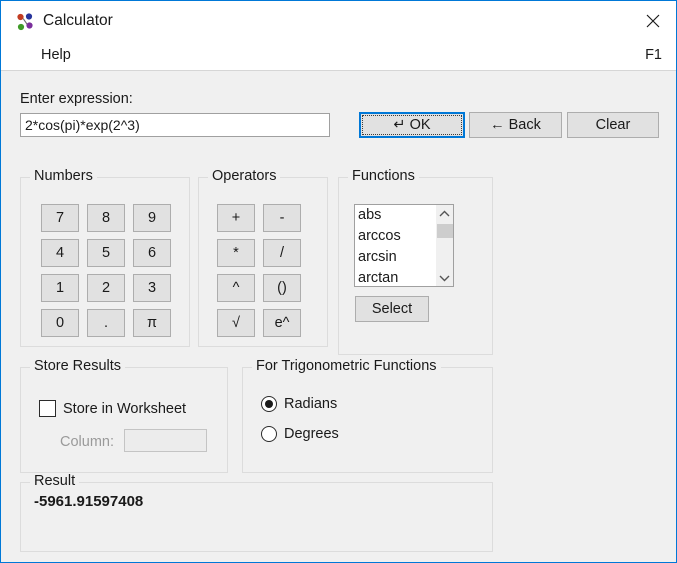  What do you see at coordinates (282, 253) in the screenshot?
I see `operator-key-divide: /` at bounding box center [282, 253].